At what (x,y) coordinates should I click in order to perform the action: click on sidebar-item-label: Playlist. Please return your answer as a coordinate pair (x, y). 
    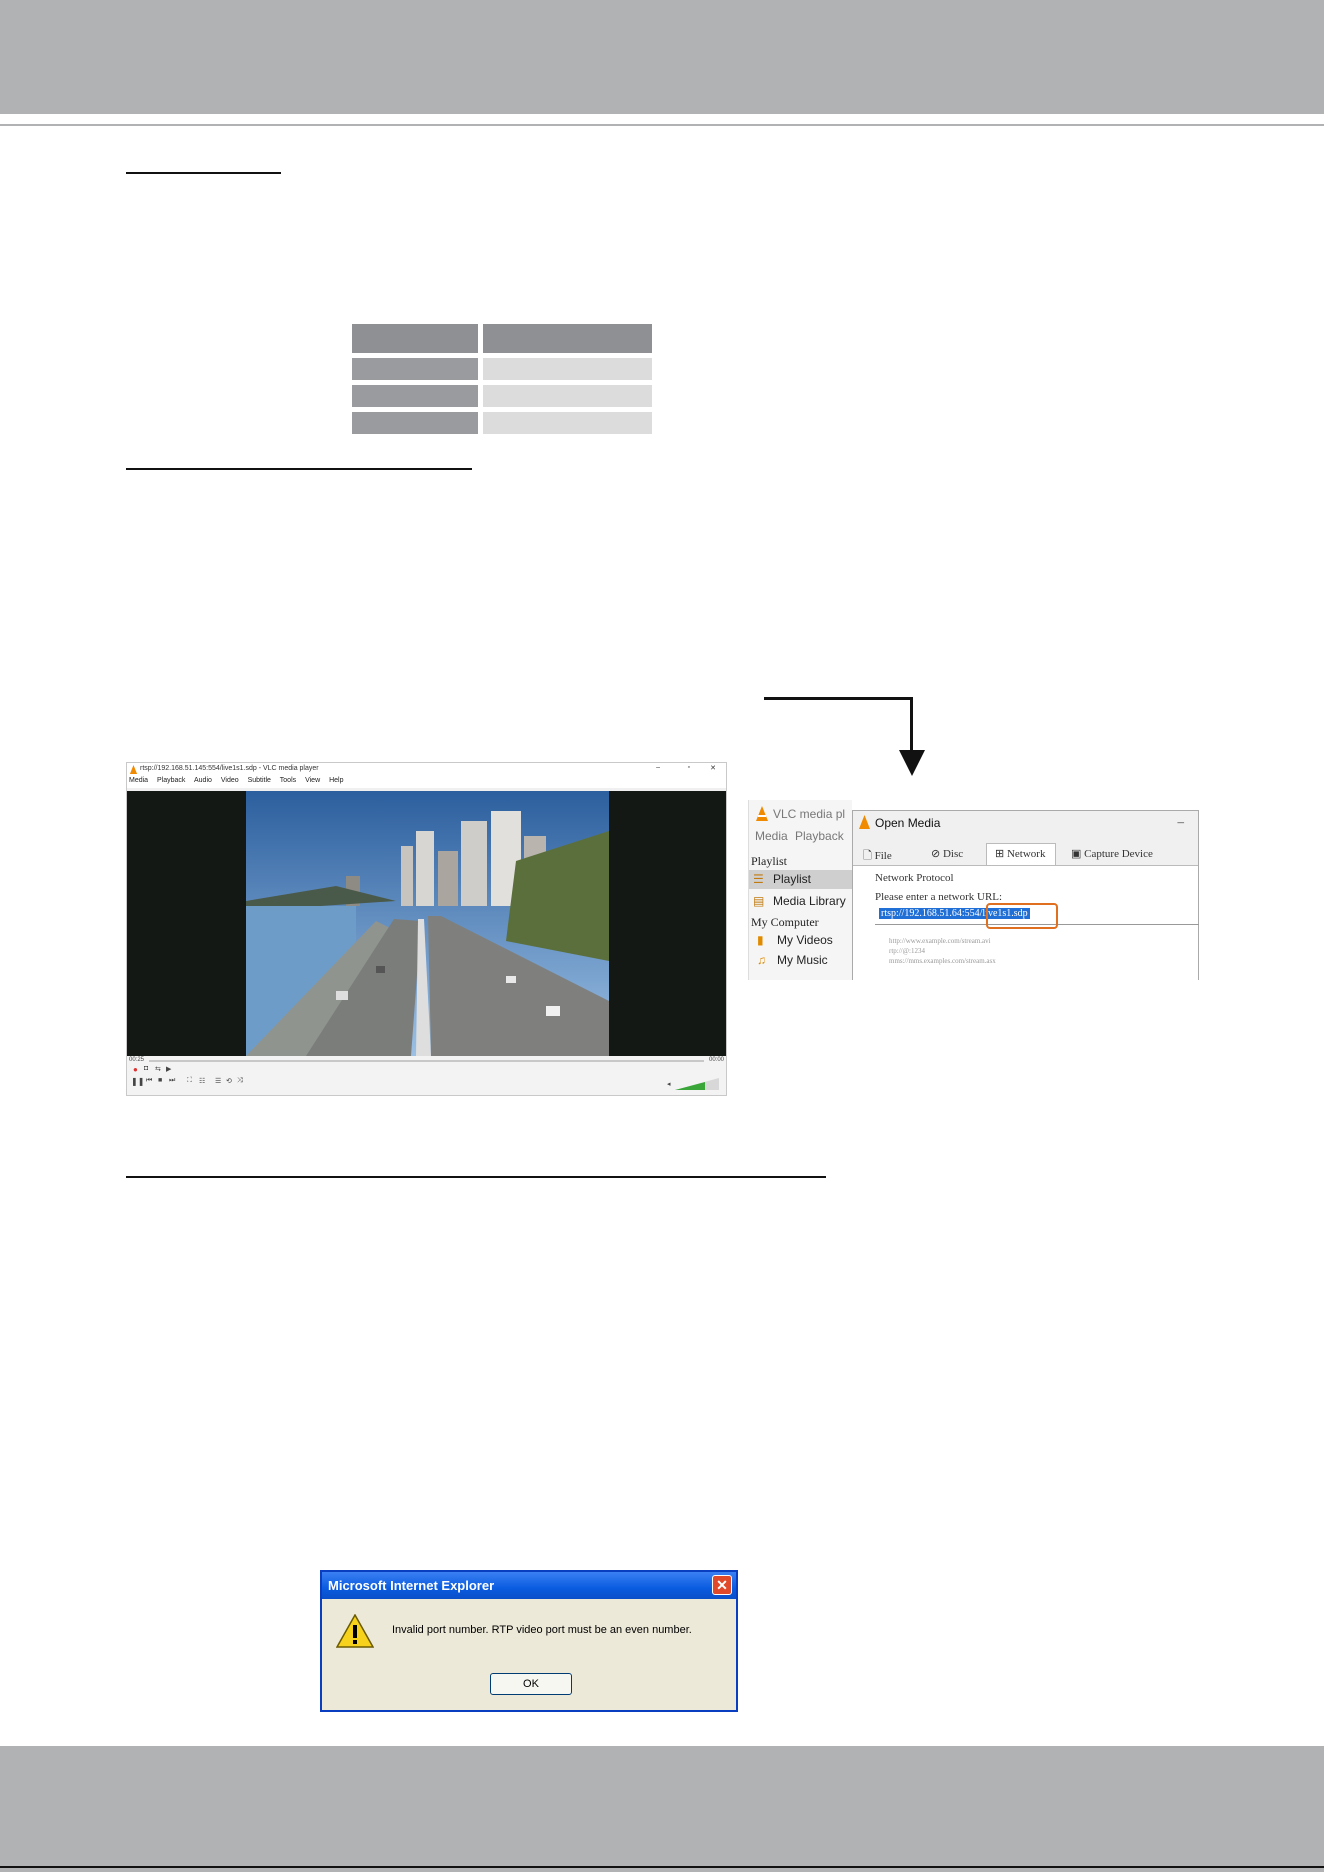
    Looking at the image, I should click on (792, 879).